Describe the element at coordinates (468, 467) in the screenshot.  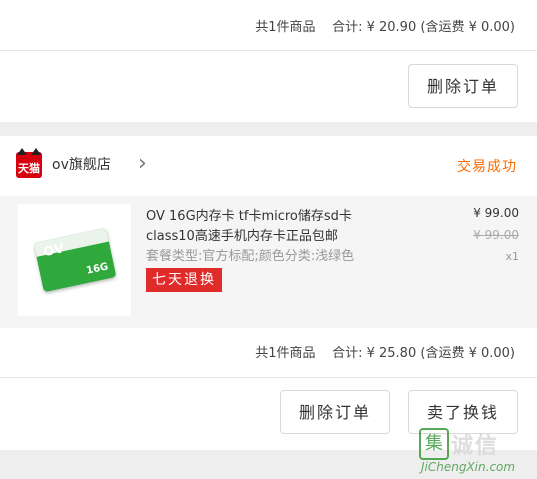
I see `watermark-url: JiChengXin.com` at that location.